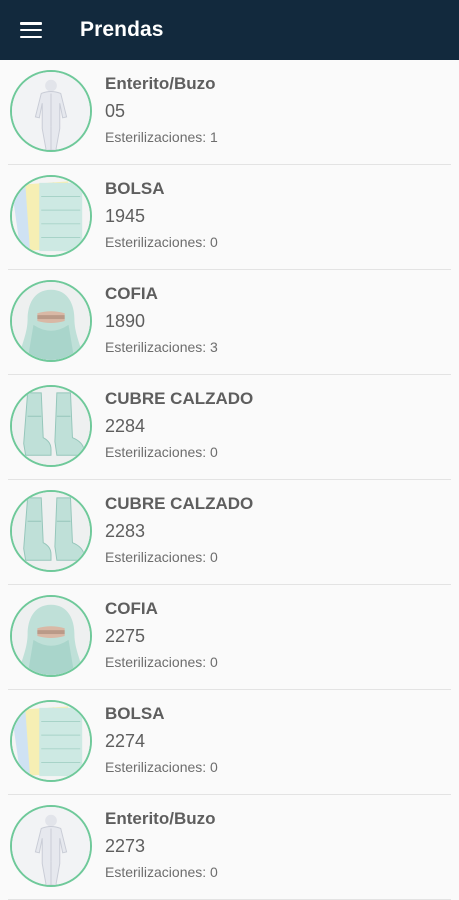 This screenshot has width=459, height=900. Describe the element at coordinates (229, 742) in the screenshot. I see `garment-list-item: BOLSA 2274 Esterilizaciones: 0` at that location.